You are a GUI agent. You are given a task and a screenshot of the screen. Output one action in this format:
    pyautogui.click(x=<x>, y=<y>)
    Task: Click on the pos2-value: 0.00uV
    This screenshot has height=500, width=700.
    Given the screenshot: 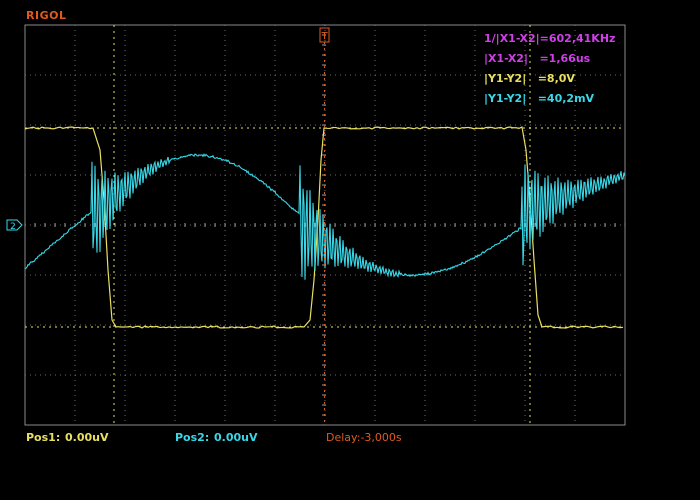 What is the action you would take?
    pyautogui.click(x=235, y=437)
    